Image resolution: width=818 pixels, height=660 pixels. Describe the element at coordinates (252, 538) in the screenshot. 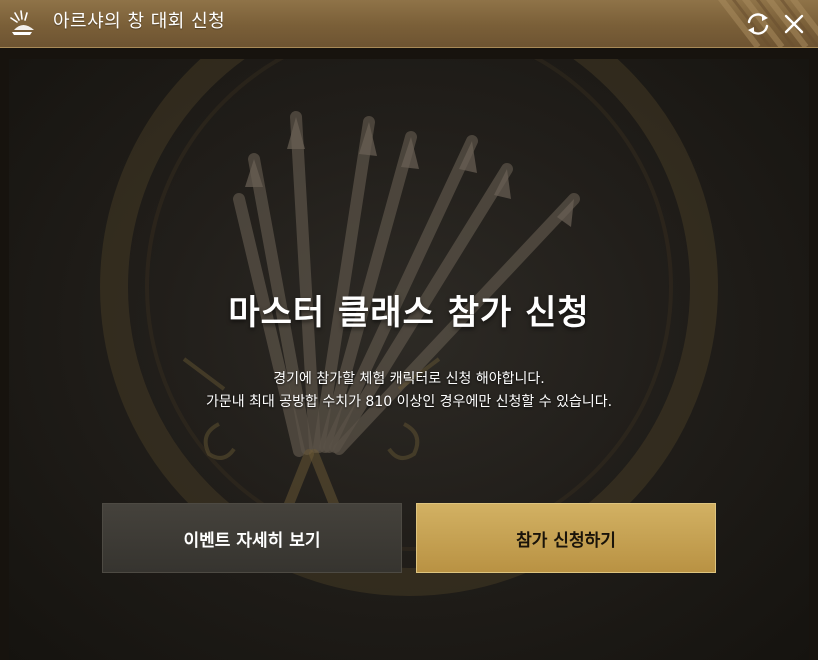

I see `event-details-button: 이벤트 자세히 보기` at that location.